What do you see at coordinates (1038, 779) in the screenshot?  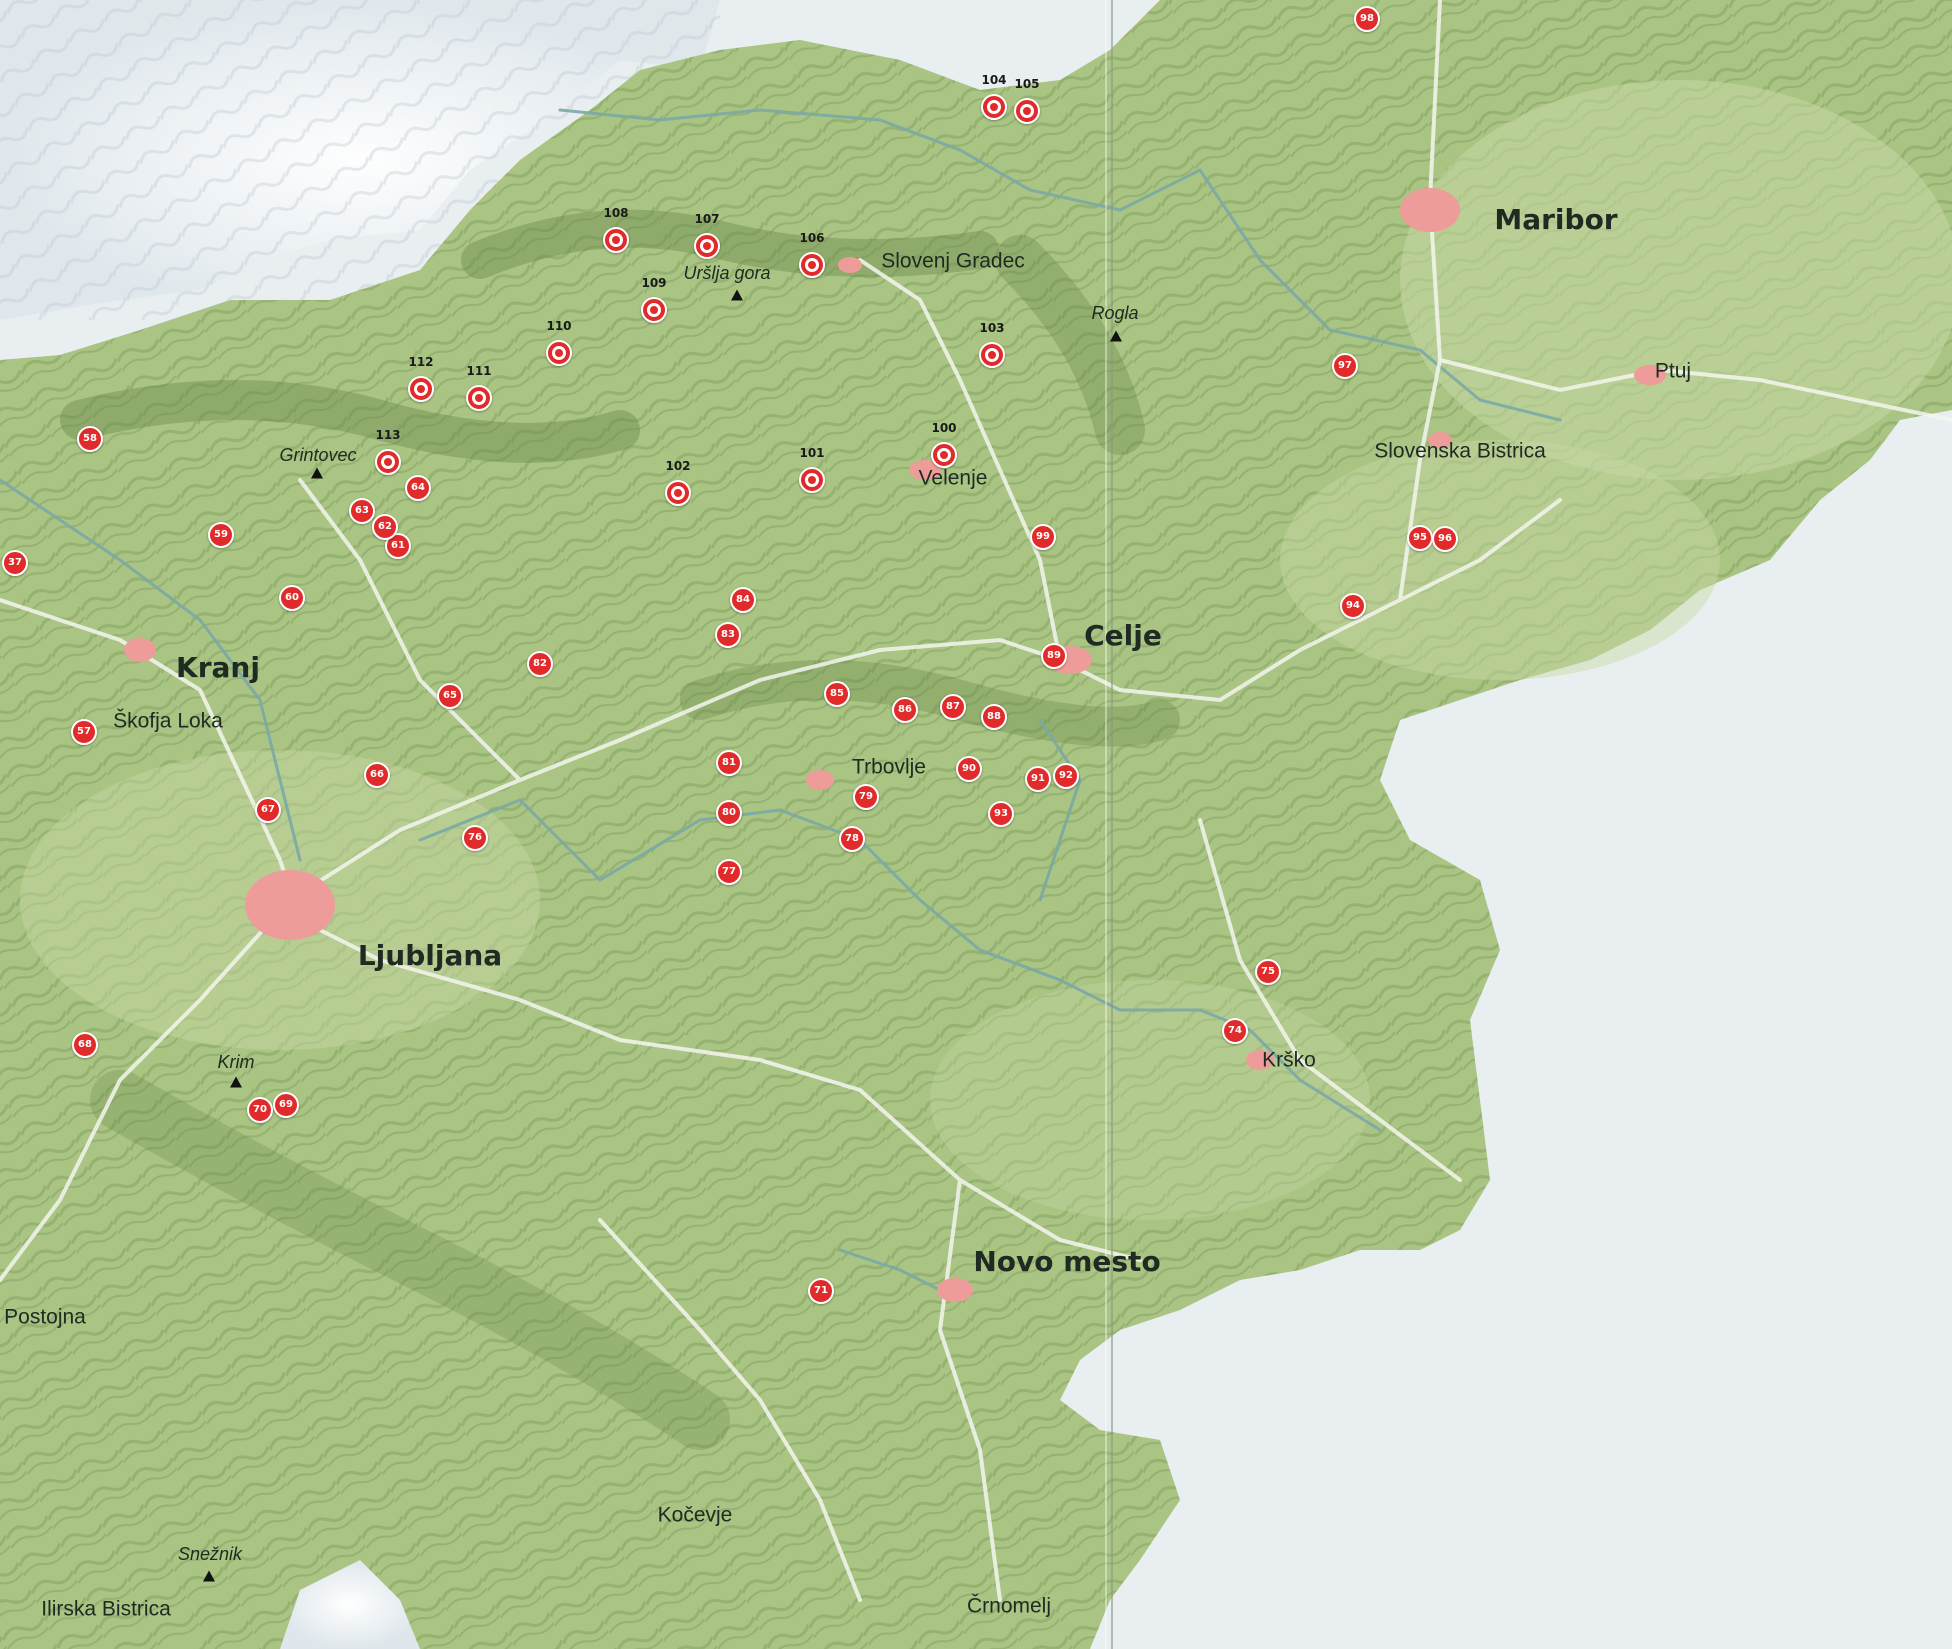 I see `route-marker-91: 91` at bounding box center [1038, 779].